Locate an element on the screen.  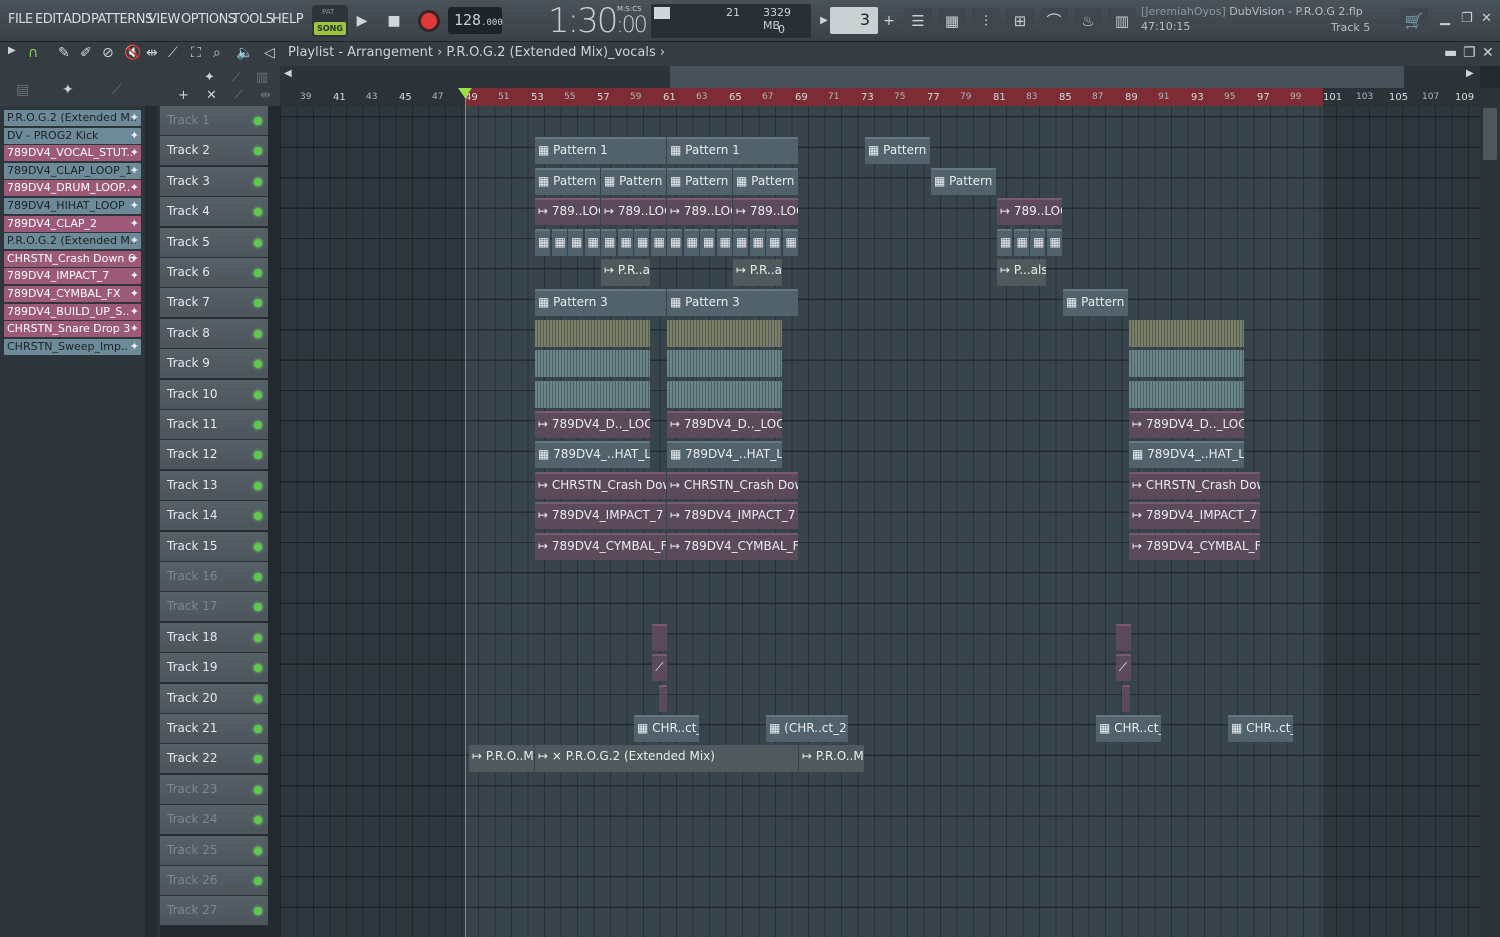
menu-tools: TOOLS is located at coordinates (253, 19).